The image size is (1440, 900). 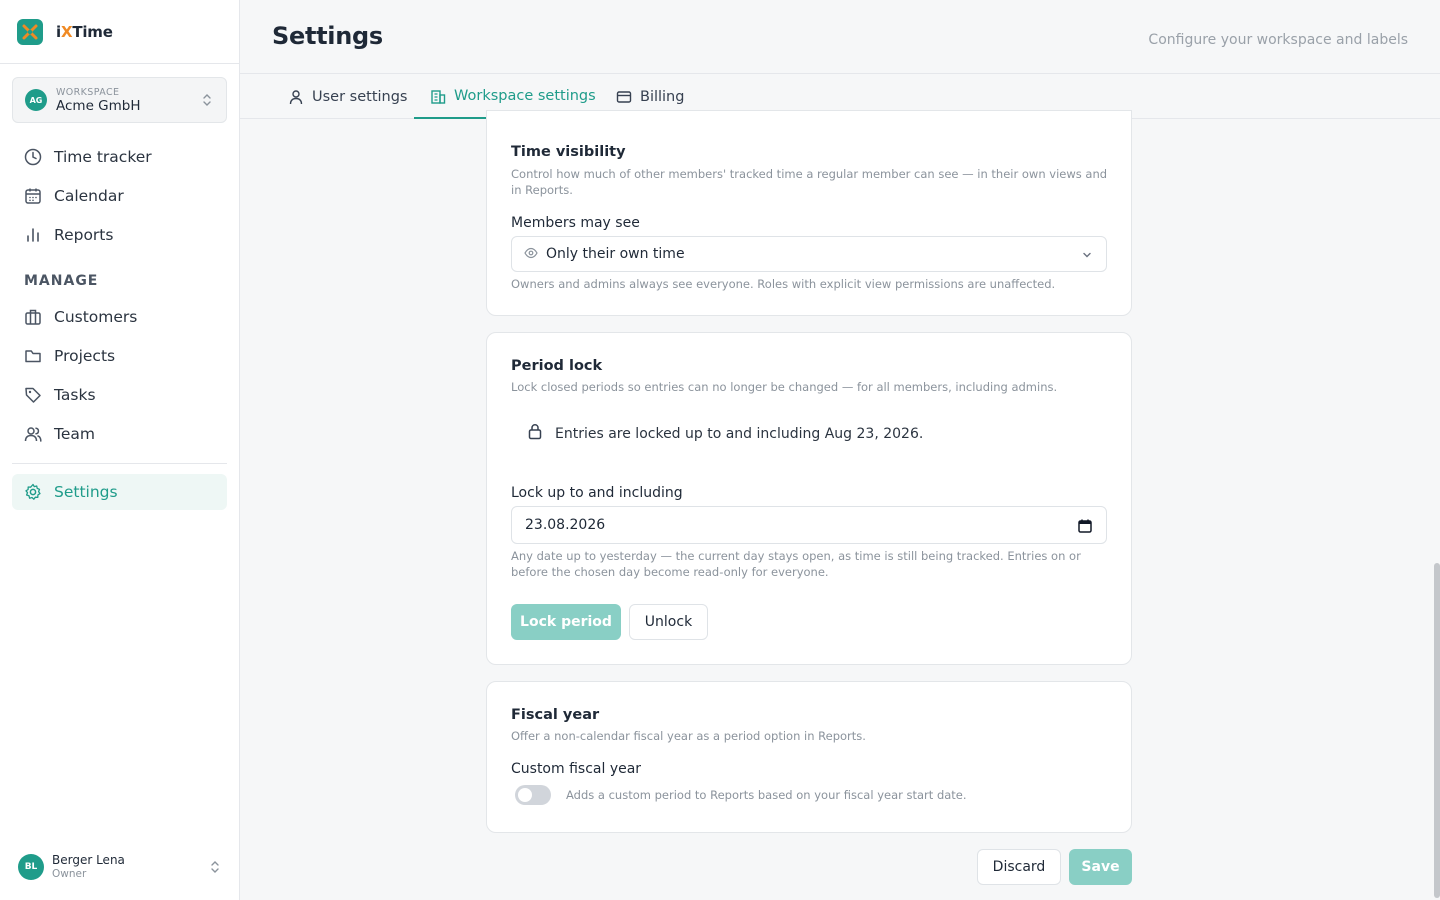 I want to click on section-label-manage: MANAGE, so click(x=61, y=281).